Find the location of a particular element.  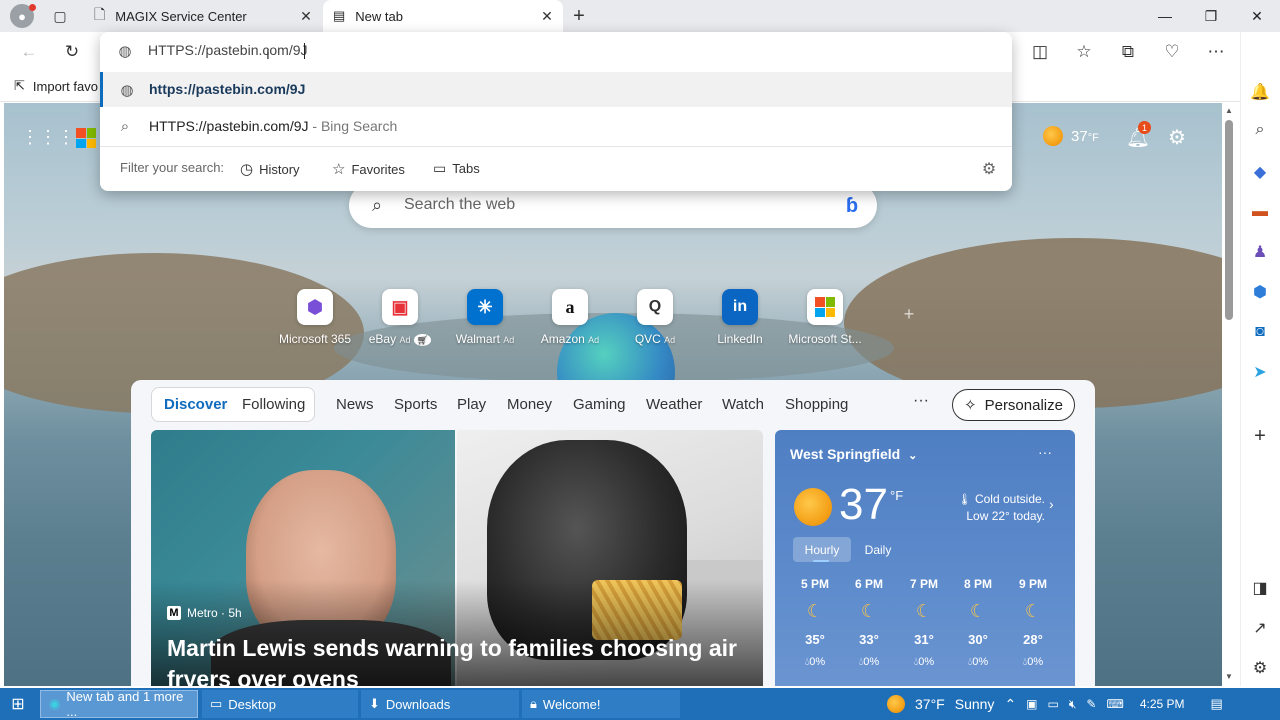

search-settings-icon: ⚙ is located at coordinates (989, 169).